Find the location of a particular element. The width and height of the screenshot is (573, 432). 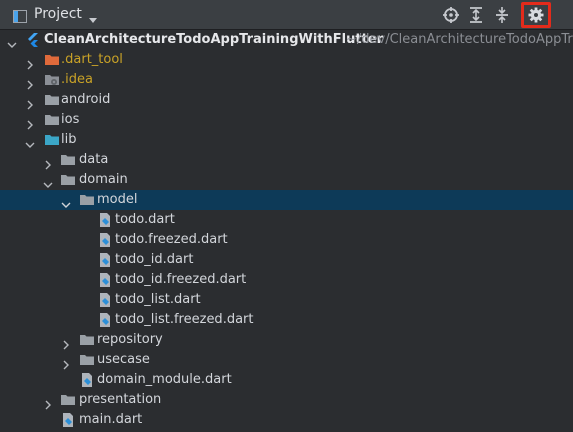

project-header: Project is located at coordinates (286, 15).